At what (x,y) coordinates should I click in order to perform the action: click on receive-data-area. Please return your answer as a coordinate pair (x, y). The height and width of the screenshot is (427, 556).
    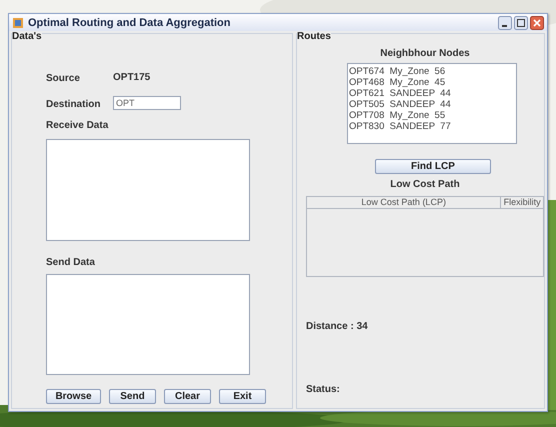
    Looking at the image, I should click on (148, 190).